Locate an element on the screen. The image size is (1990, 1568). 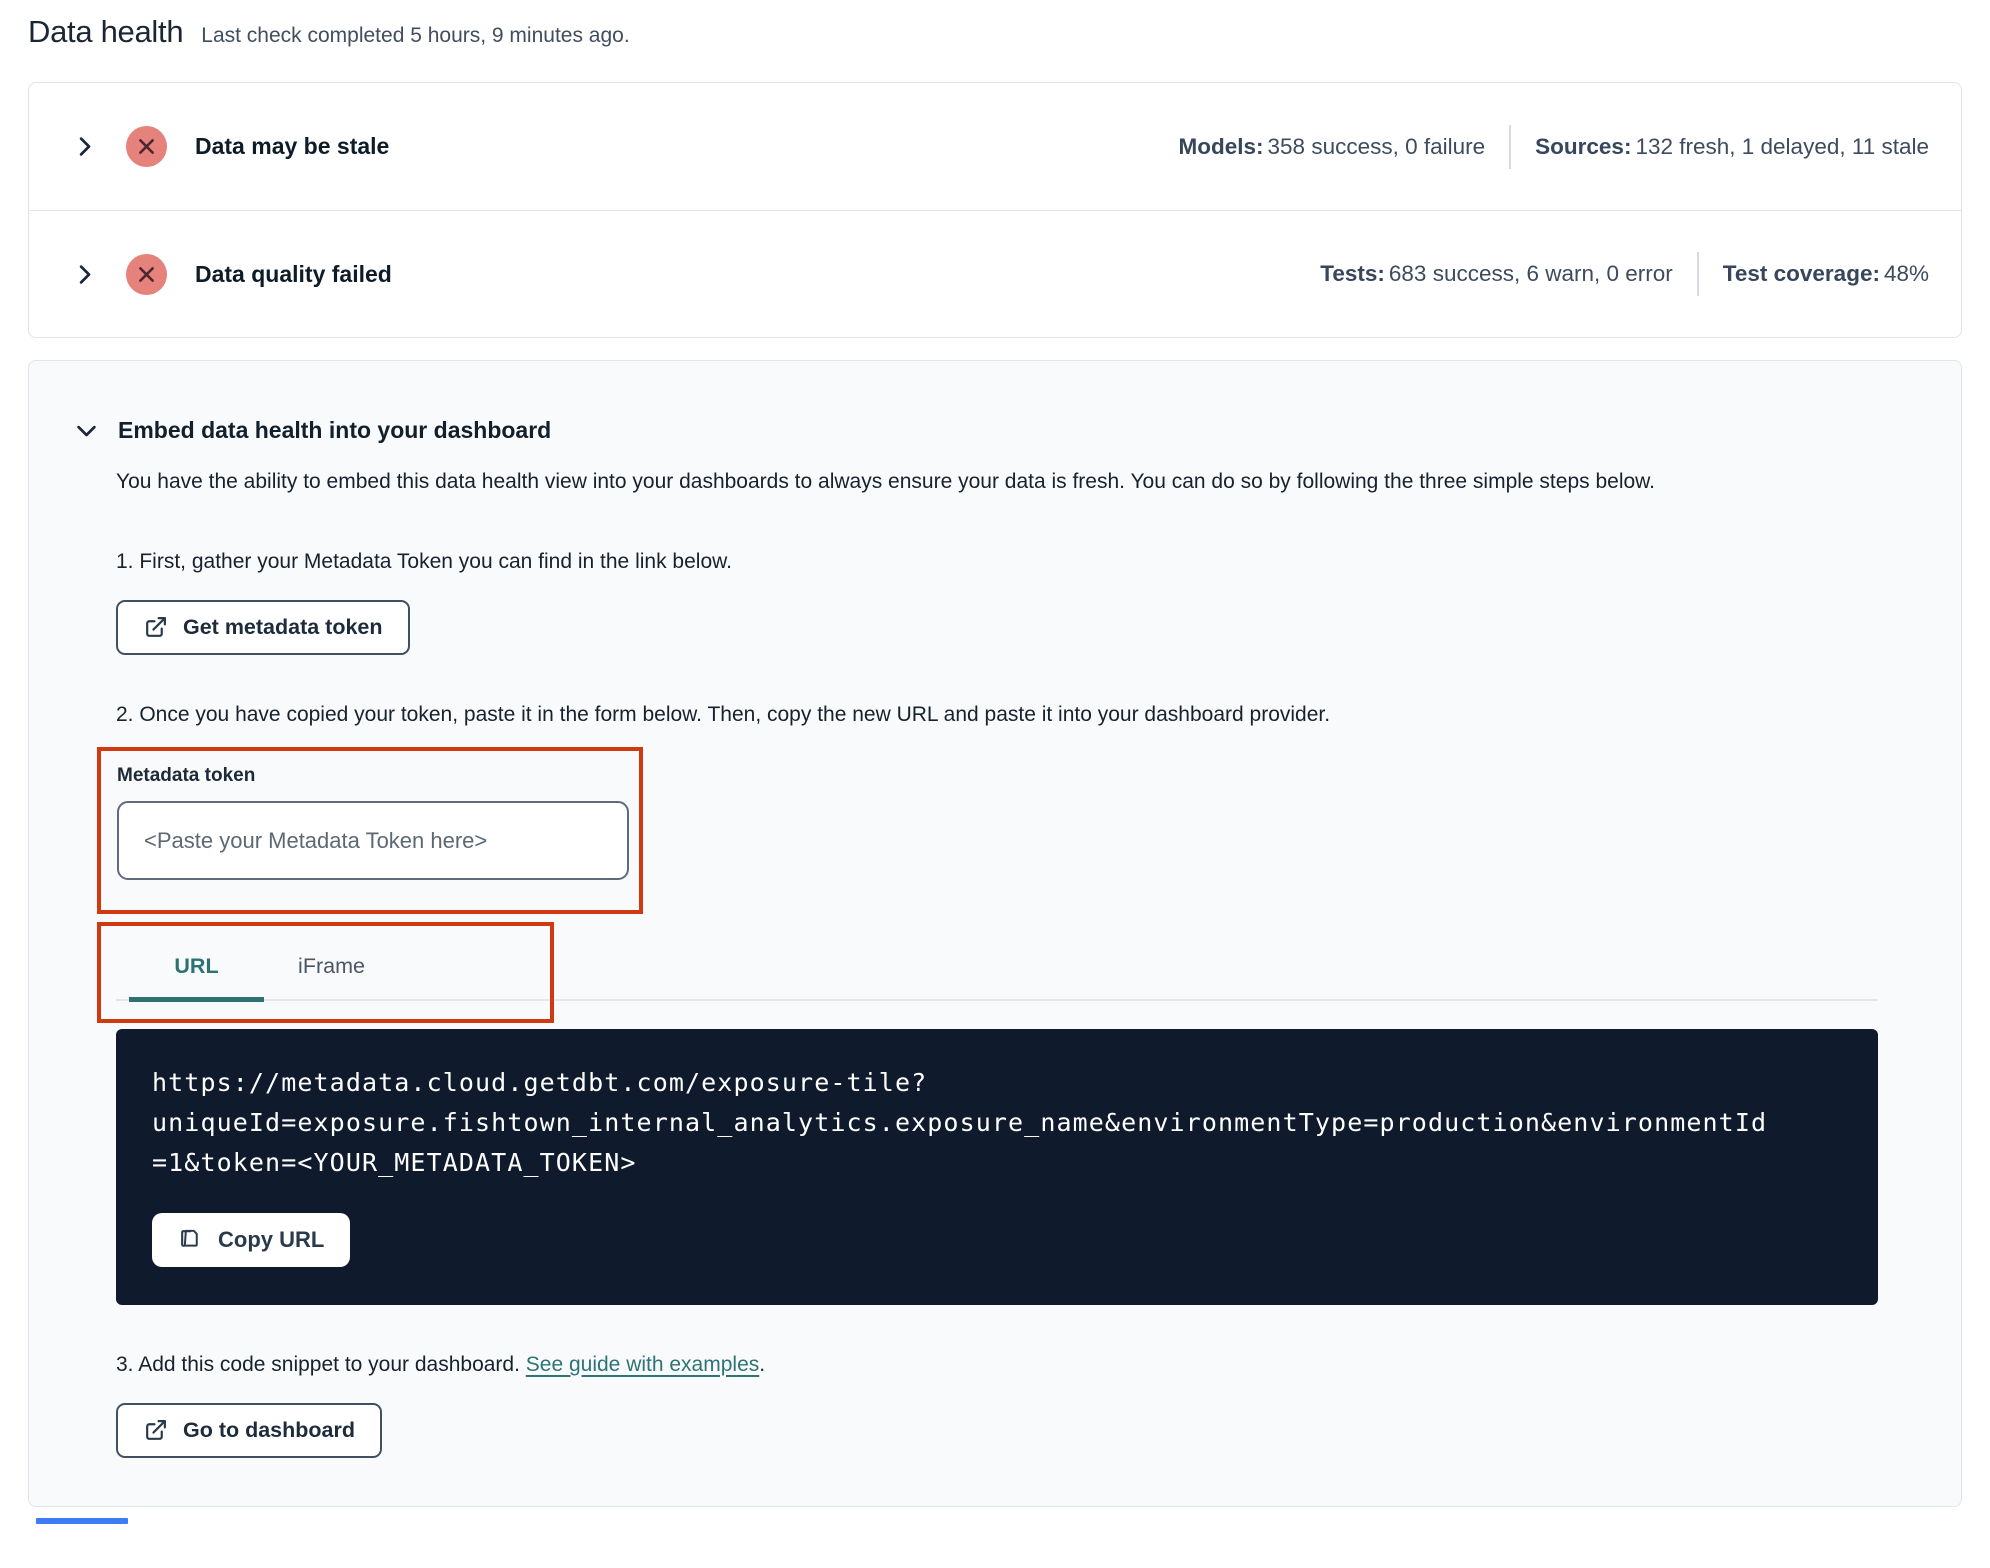
models-stat-label: Models: is located at coordinates (1221, 146).